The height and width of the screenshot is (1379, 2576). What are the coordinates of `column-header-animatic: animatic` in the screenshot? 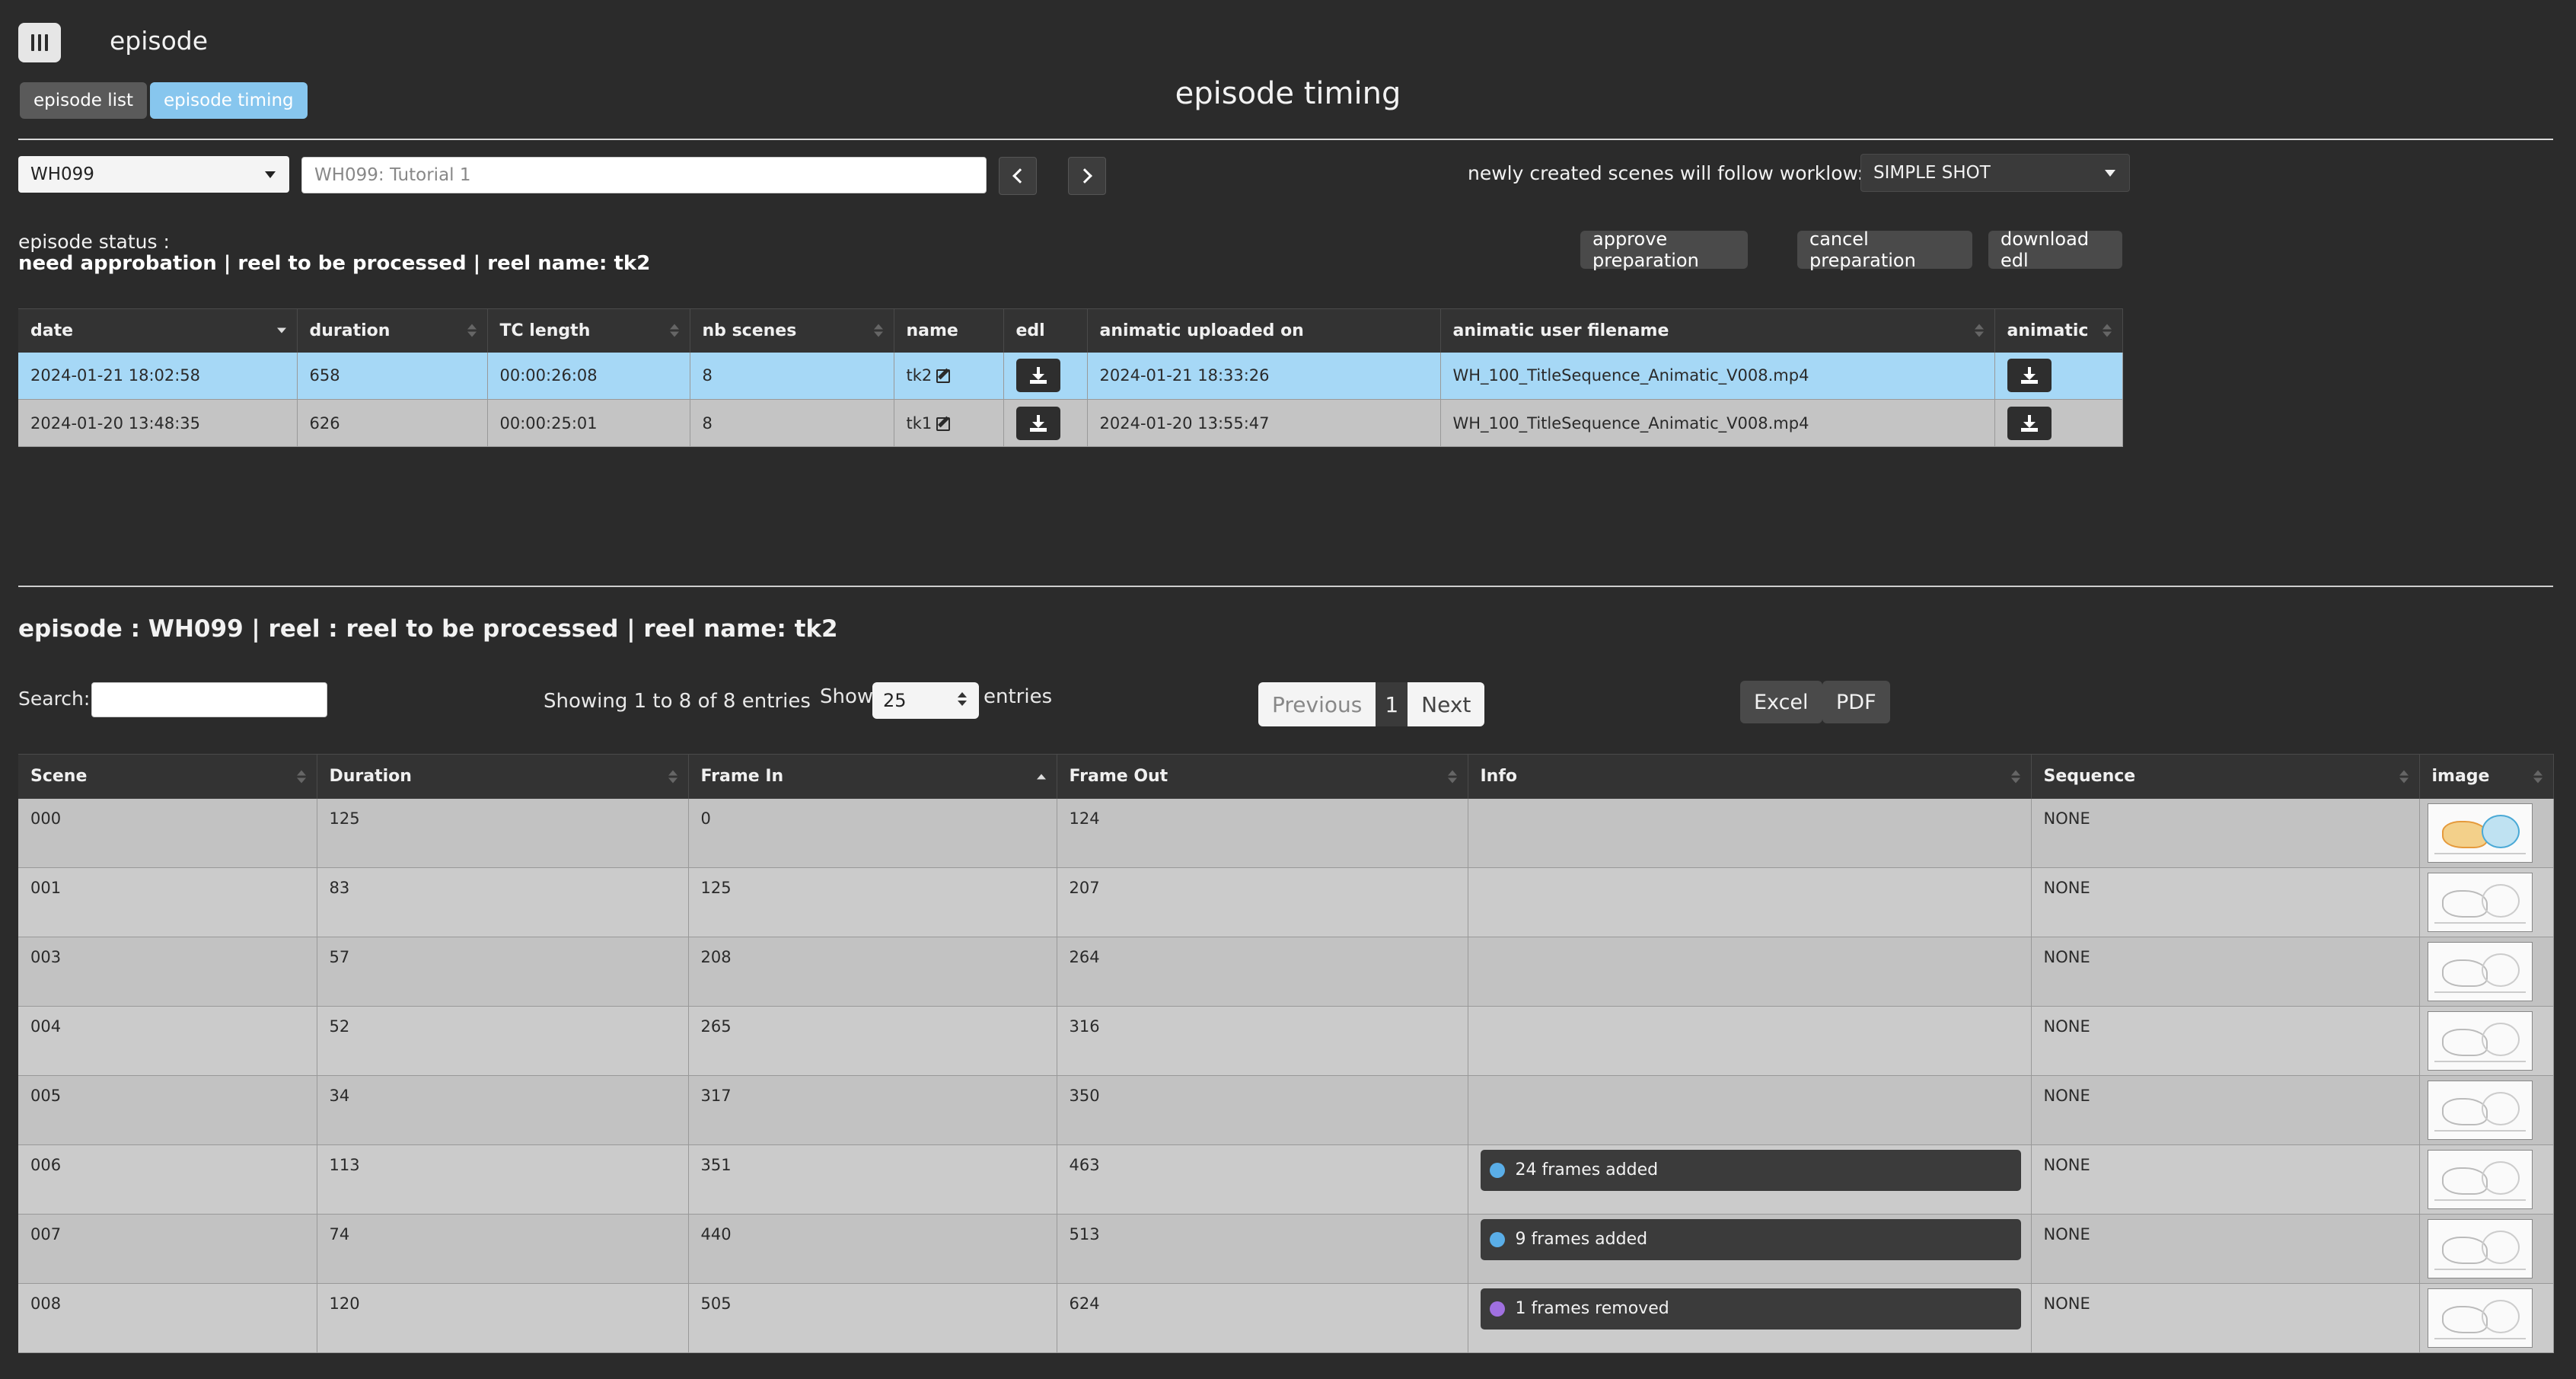 It's located at (2058, 330).